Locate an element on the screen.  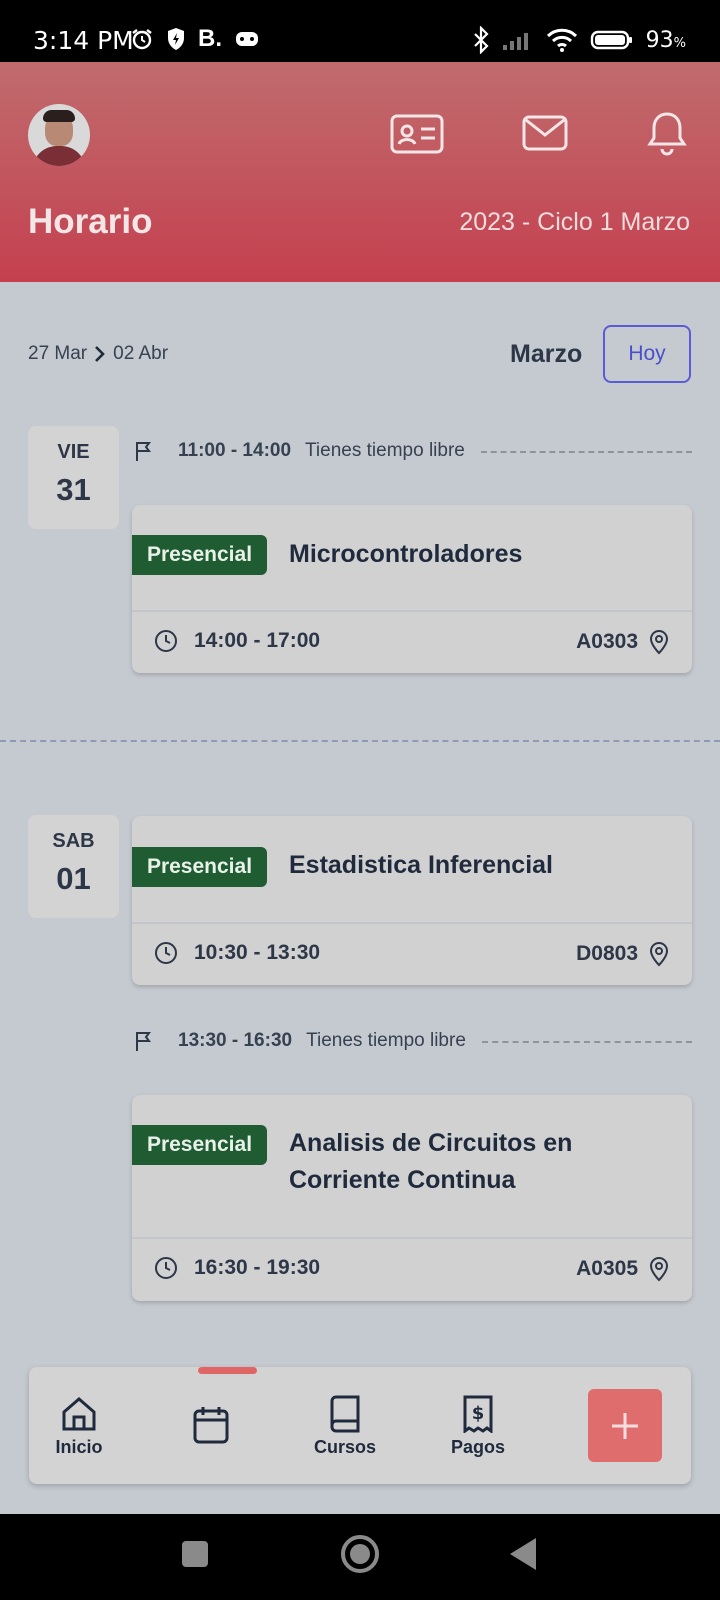
battery-icon is located at coordinates (611, 40).